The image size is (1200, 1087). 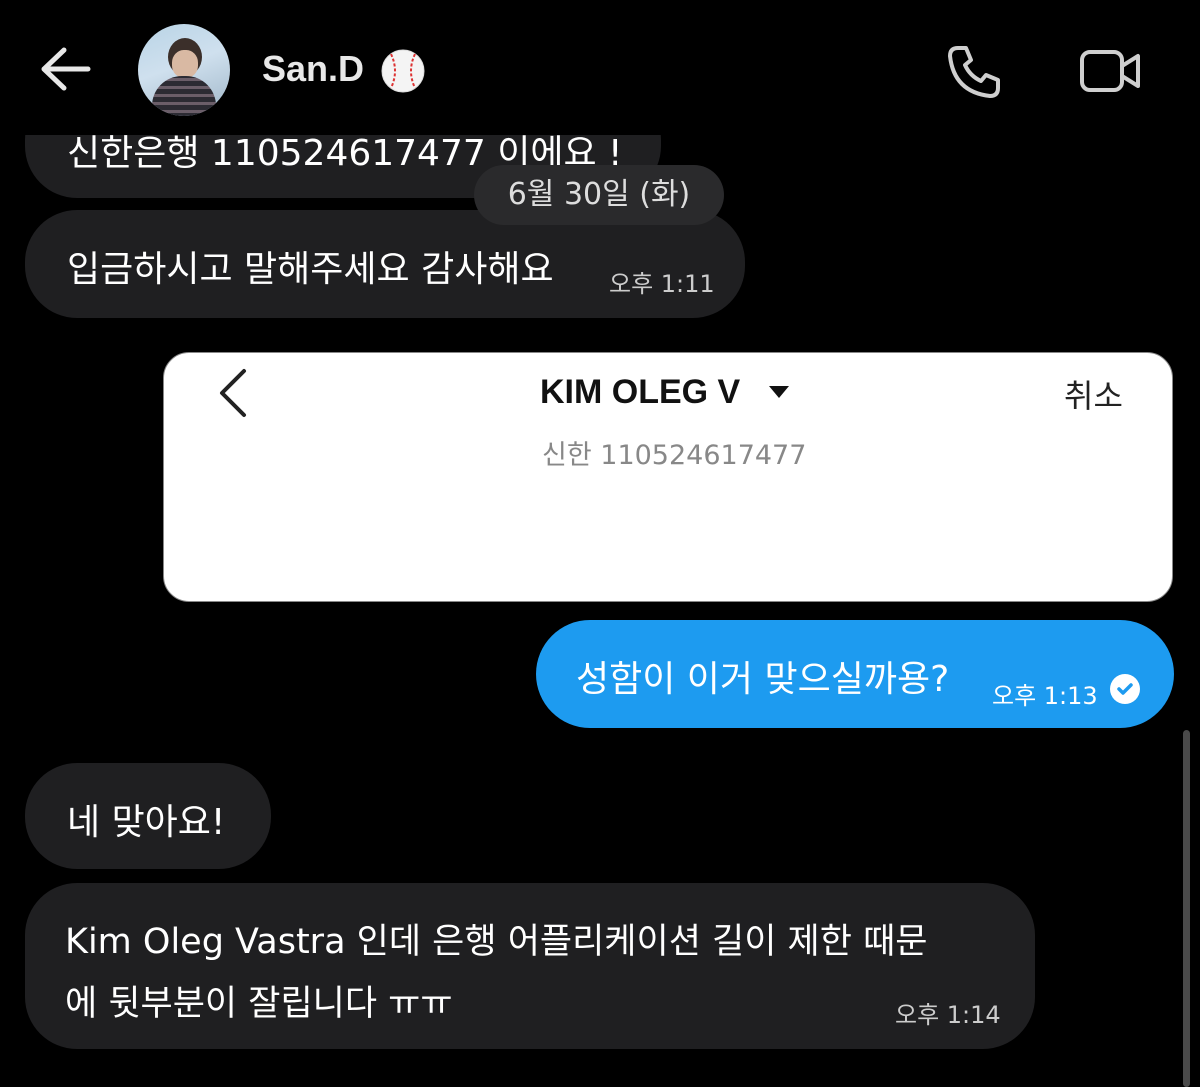 I want to click on date-separator: 6월 30일 (화), so click(x=599, y=195).